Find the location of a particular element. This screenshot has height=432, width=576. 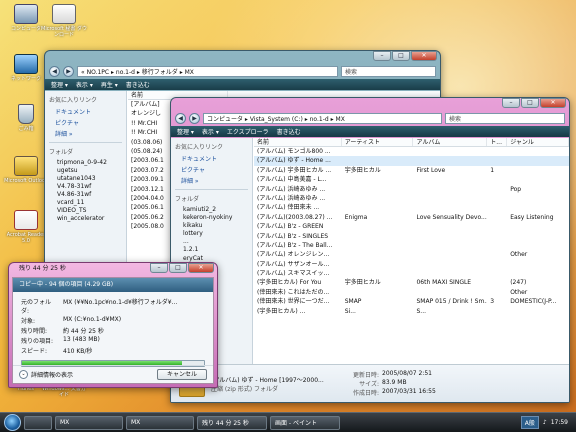

column-header-name: 名前 is located at coordinates (298, 142).